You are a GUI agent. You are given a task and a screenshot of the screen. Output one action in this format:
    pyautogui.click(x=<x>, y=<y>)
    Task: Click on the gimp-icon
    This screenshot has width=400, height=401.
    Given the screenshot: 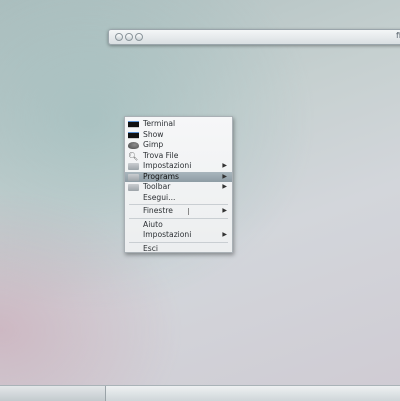 What is the action you would take?
    pyautogui.click(x=133, y=145)
    